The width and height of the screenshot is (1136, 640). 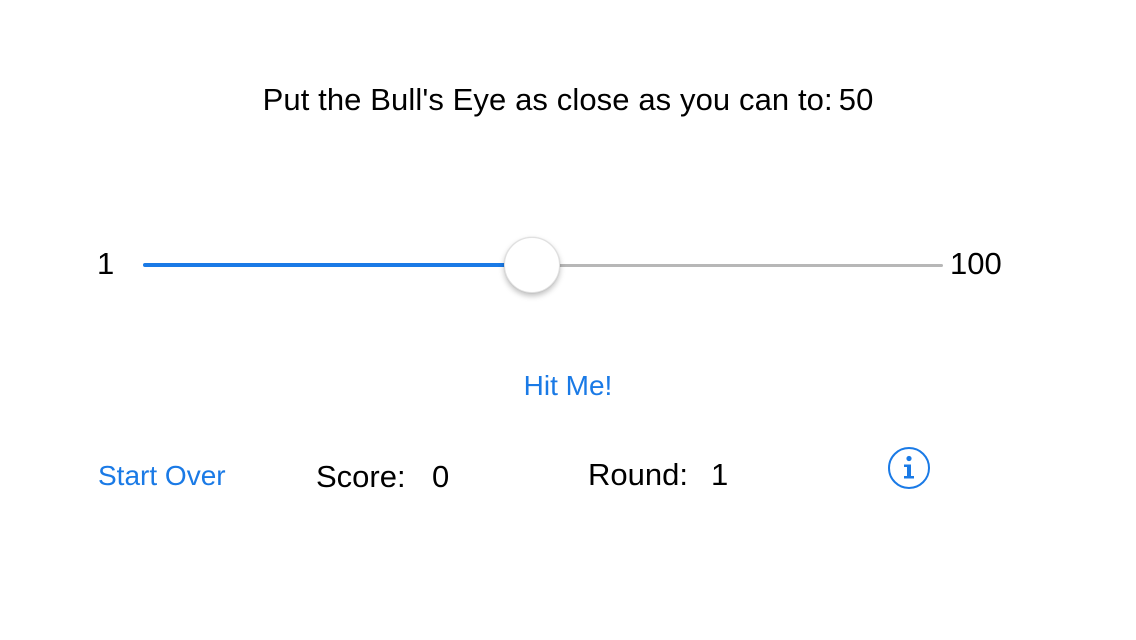 I want to click on info-icon, so click(x=909, y=468).